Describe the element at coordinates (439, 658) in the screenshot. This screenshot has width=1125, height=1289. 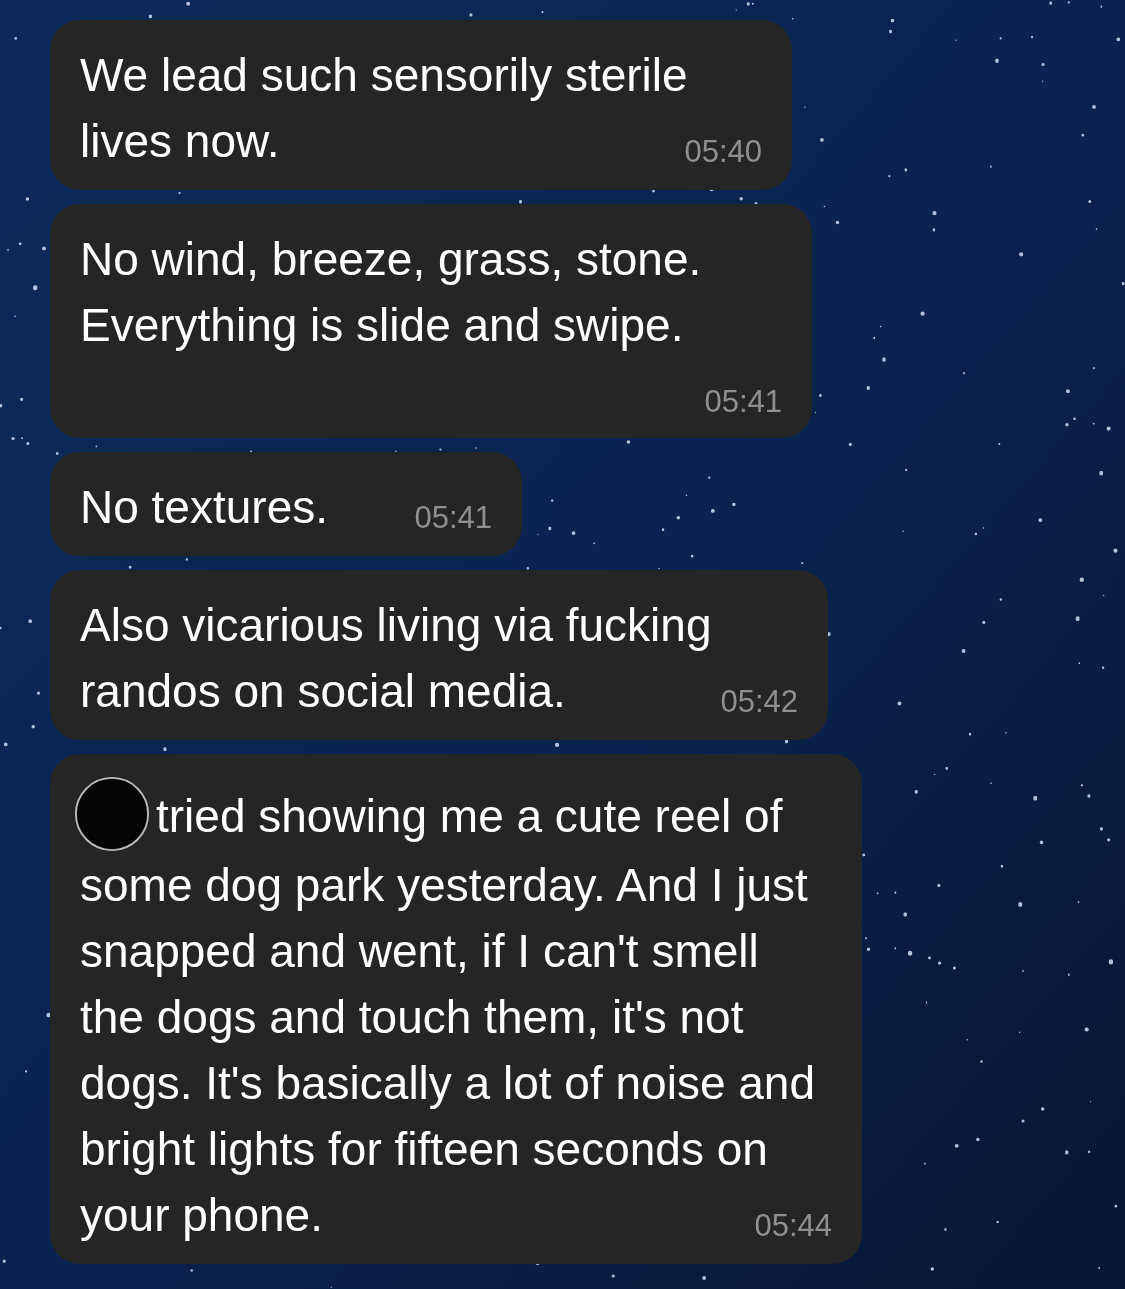
I see `message-text: Also vicarious living via fucking randos on social media. 05:42` at that location.